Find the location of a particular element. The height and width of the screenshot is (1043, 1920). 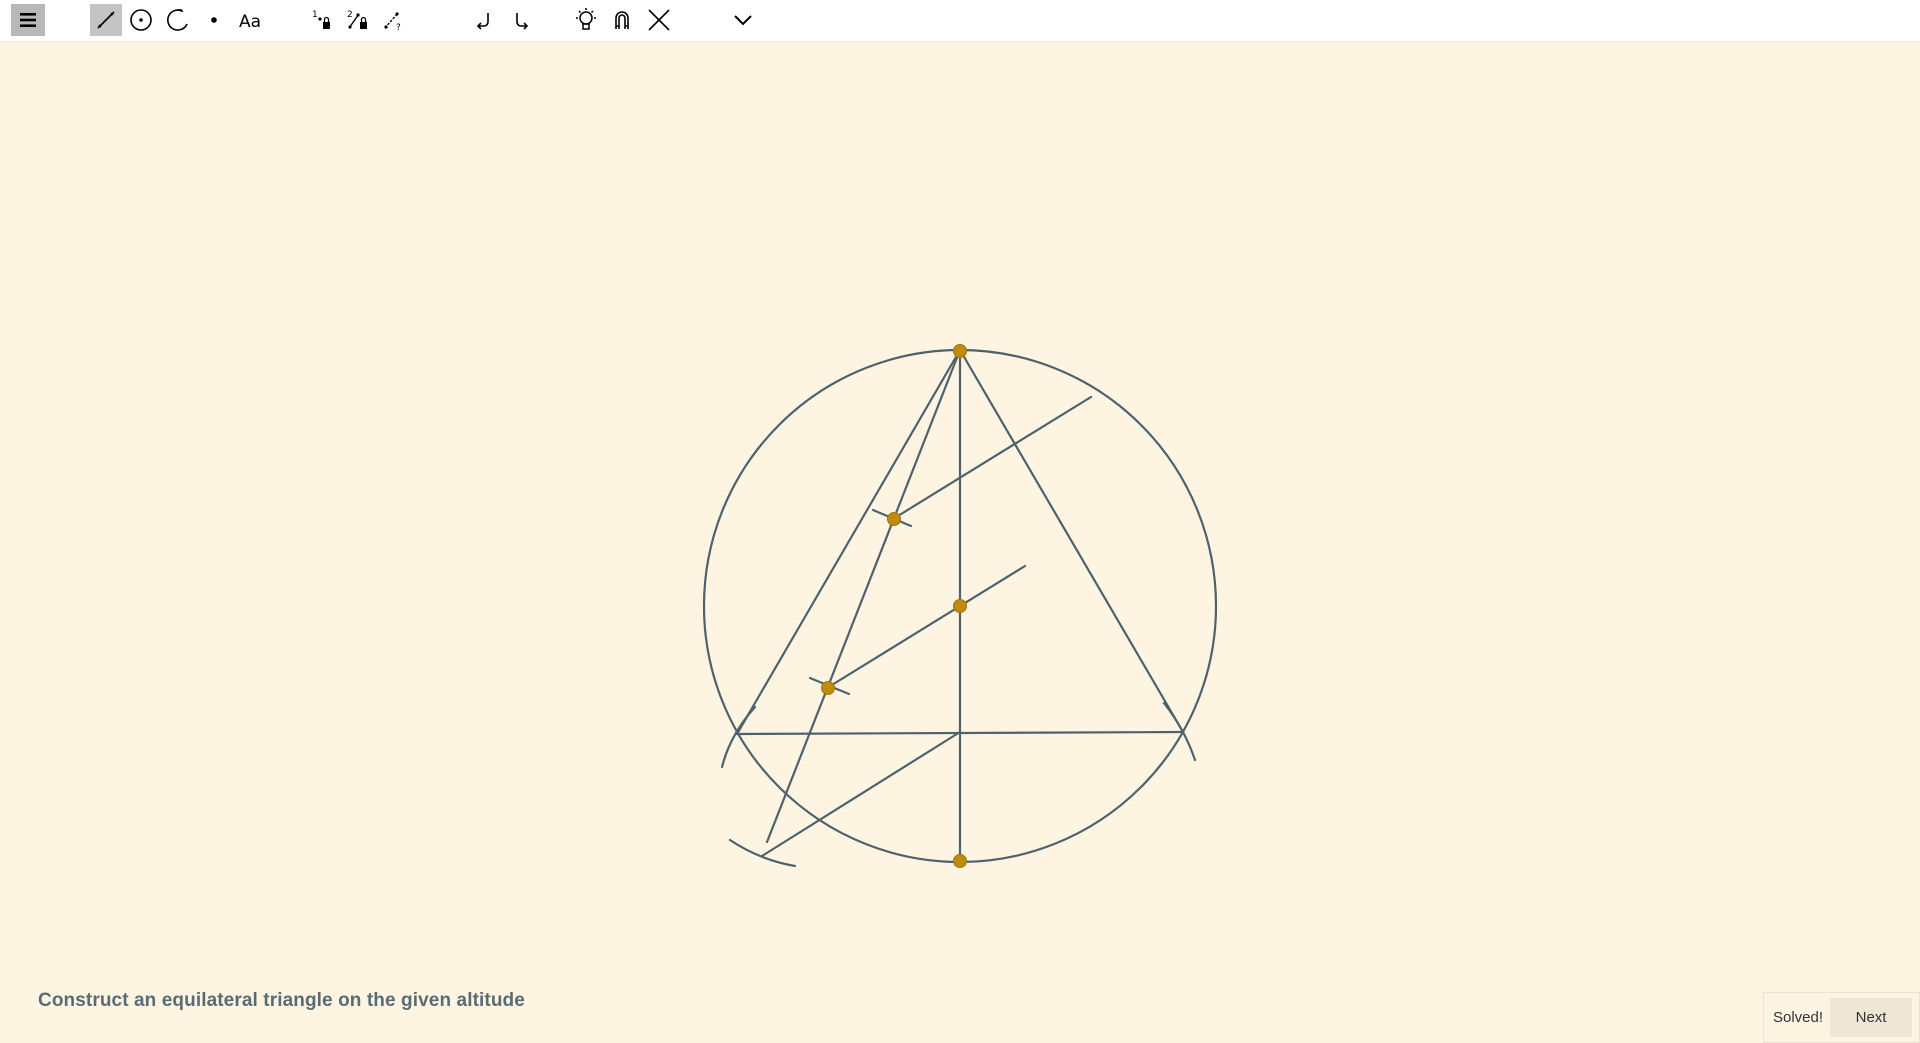

line-tool-icon is located at coordinates (106, 20).